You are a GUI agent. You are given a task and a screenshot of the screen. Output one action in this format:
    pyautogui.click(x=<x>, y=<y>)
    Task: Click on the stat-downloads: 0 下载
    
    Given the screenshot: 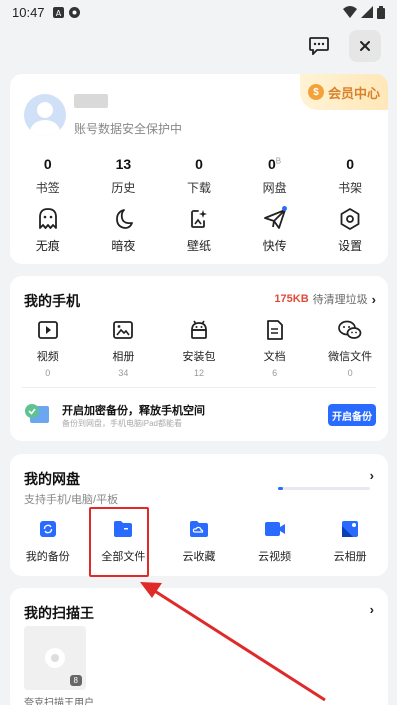 What is the action you would take?
    pyautogui.click(x=199, y=176)
    